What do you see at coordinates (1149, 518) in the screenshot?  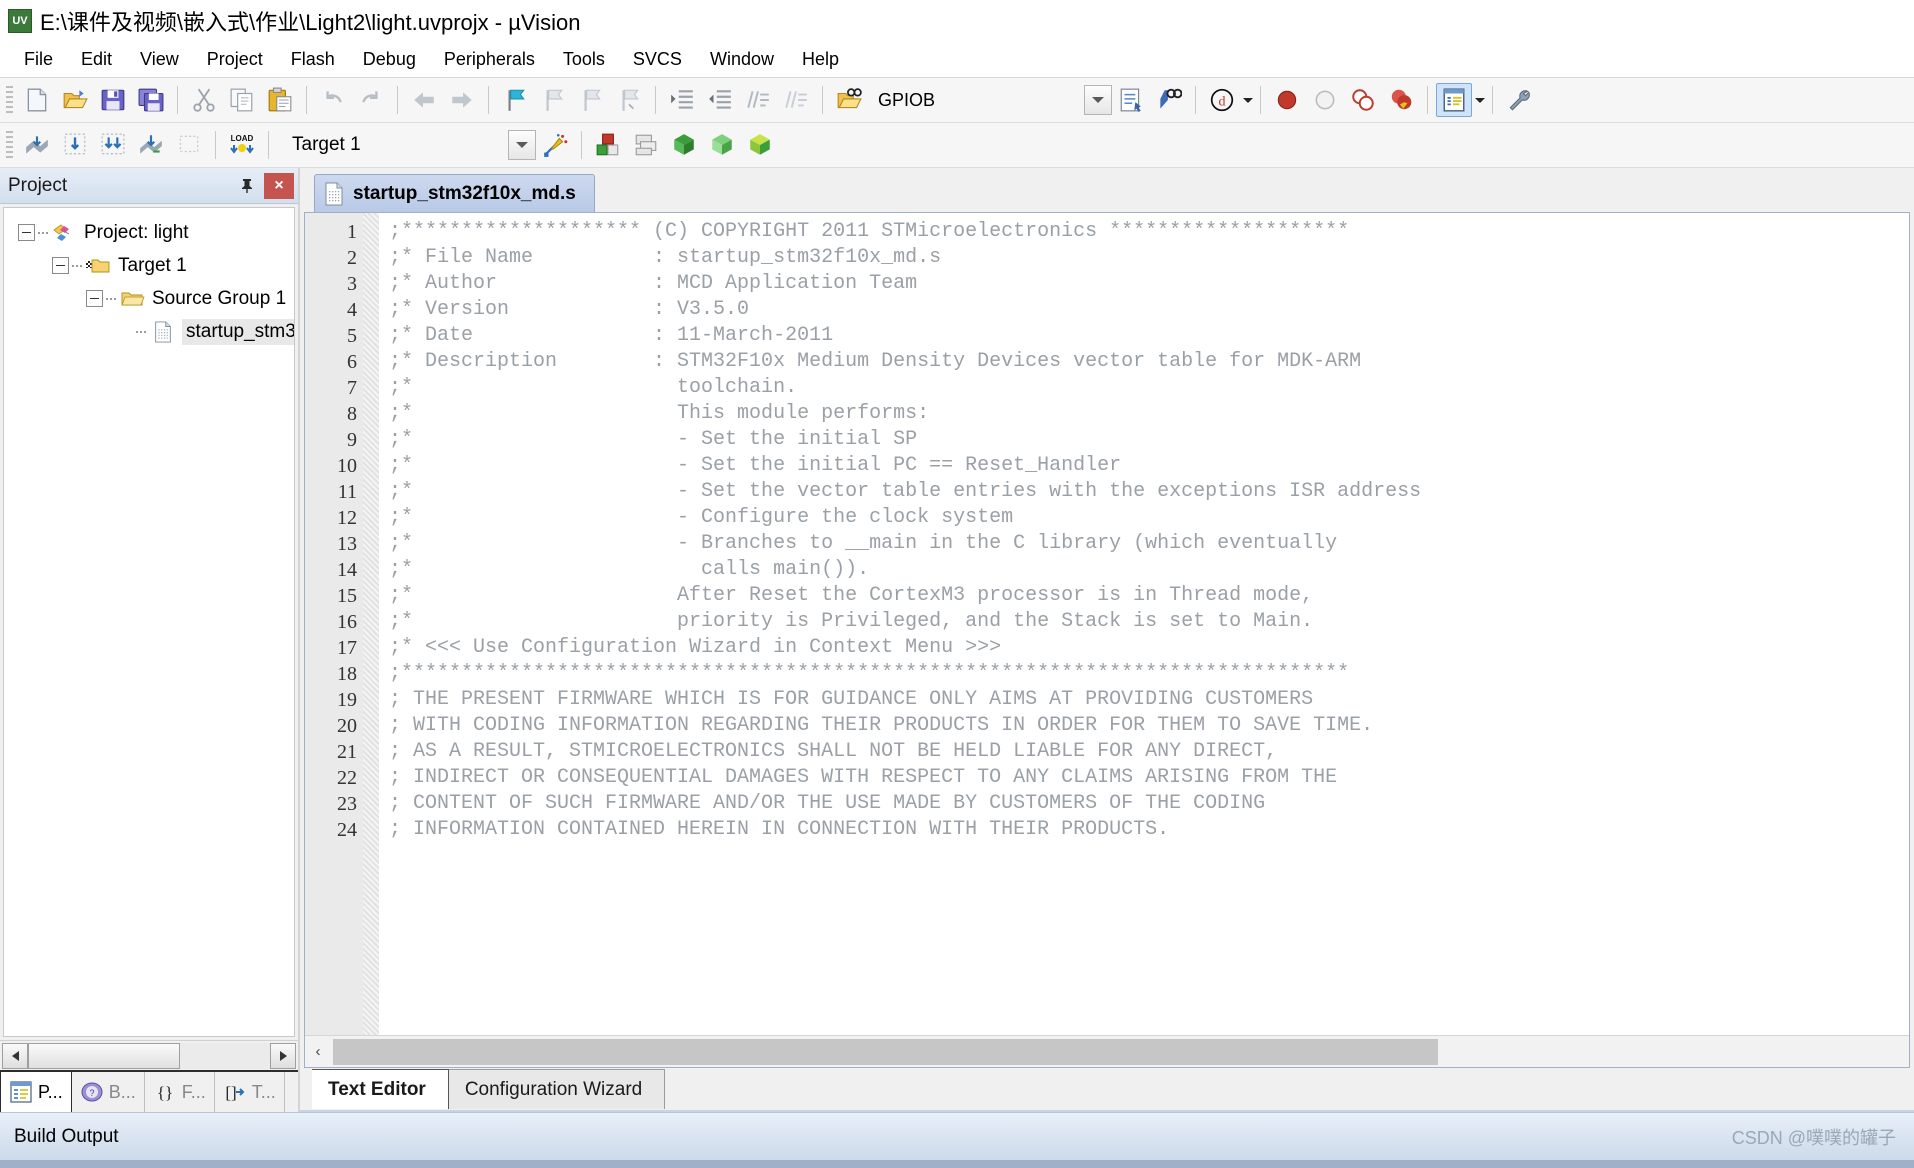 I see `code-line: ;* - Configure the clock system` at bounding box center [1149, 518].